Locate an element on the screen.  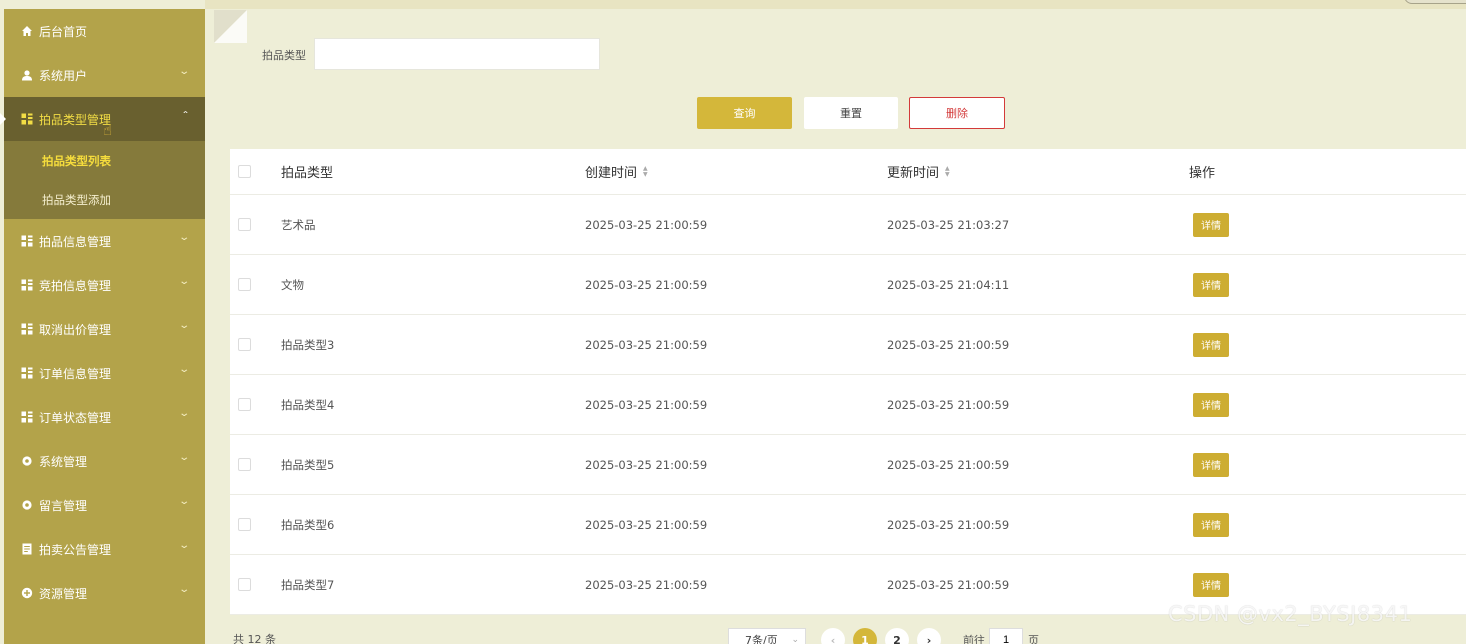
sidebar-item-bidding-info: 竞拍信息管理 ⌄ is located at coordinates (104, 285).